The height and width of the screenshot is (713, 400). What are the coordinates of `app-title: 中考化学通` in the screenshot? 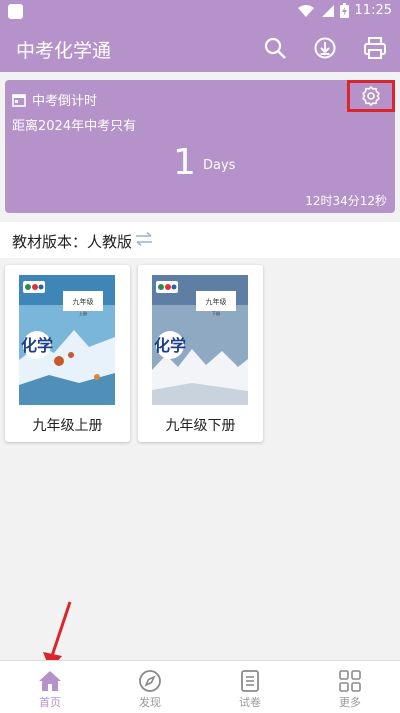 It's located at (64, 51).